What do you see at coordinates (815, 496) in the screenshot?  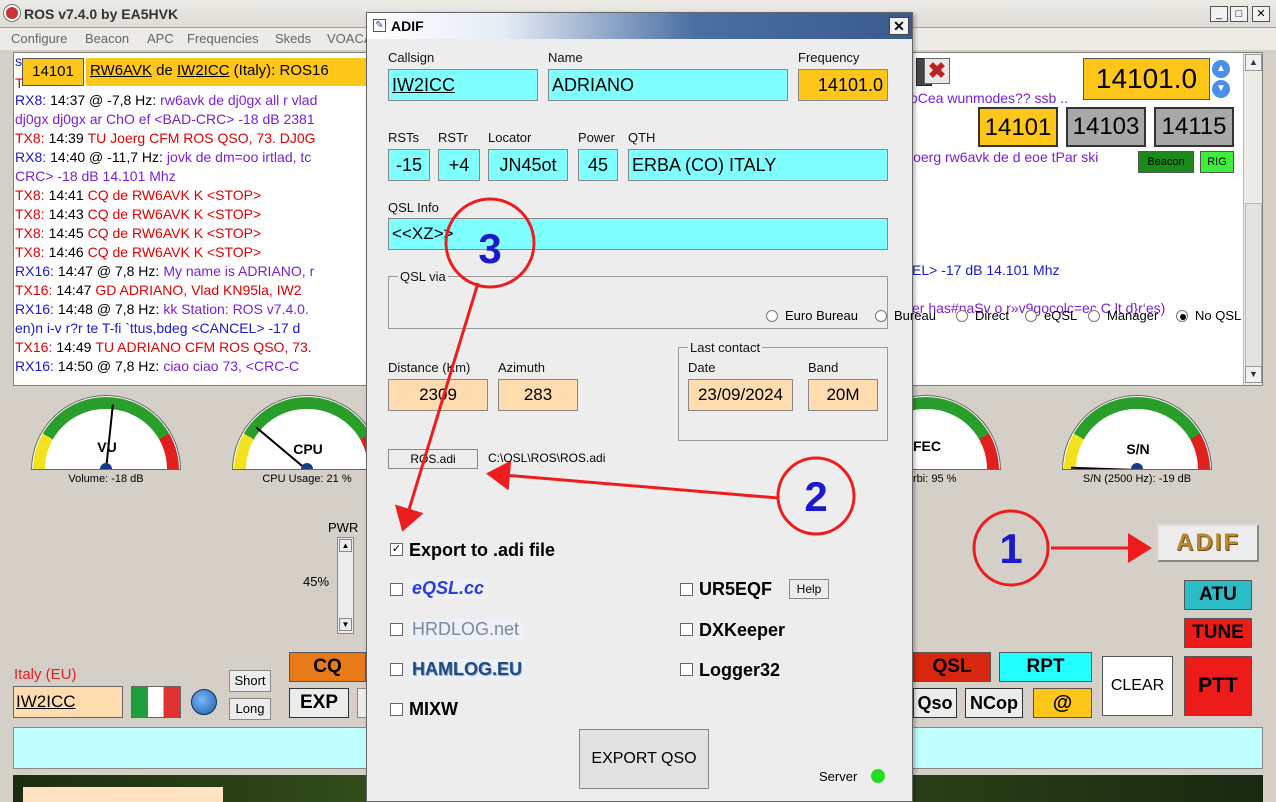 I see `annotation-number-2: 2` at bounding box center [815, 496].